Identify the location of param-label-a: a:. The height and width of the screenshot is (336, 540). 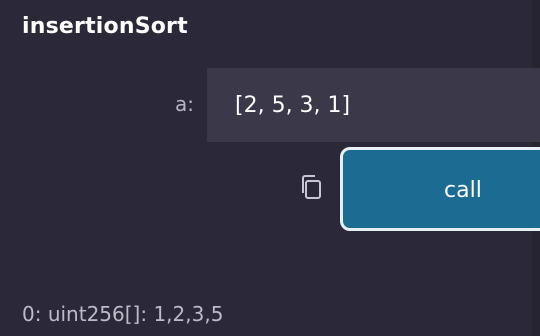
(184, 104).